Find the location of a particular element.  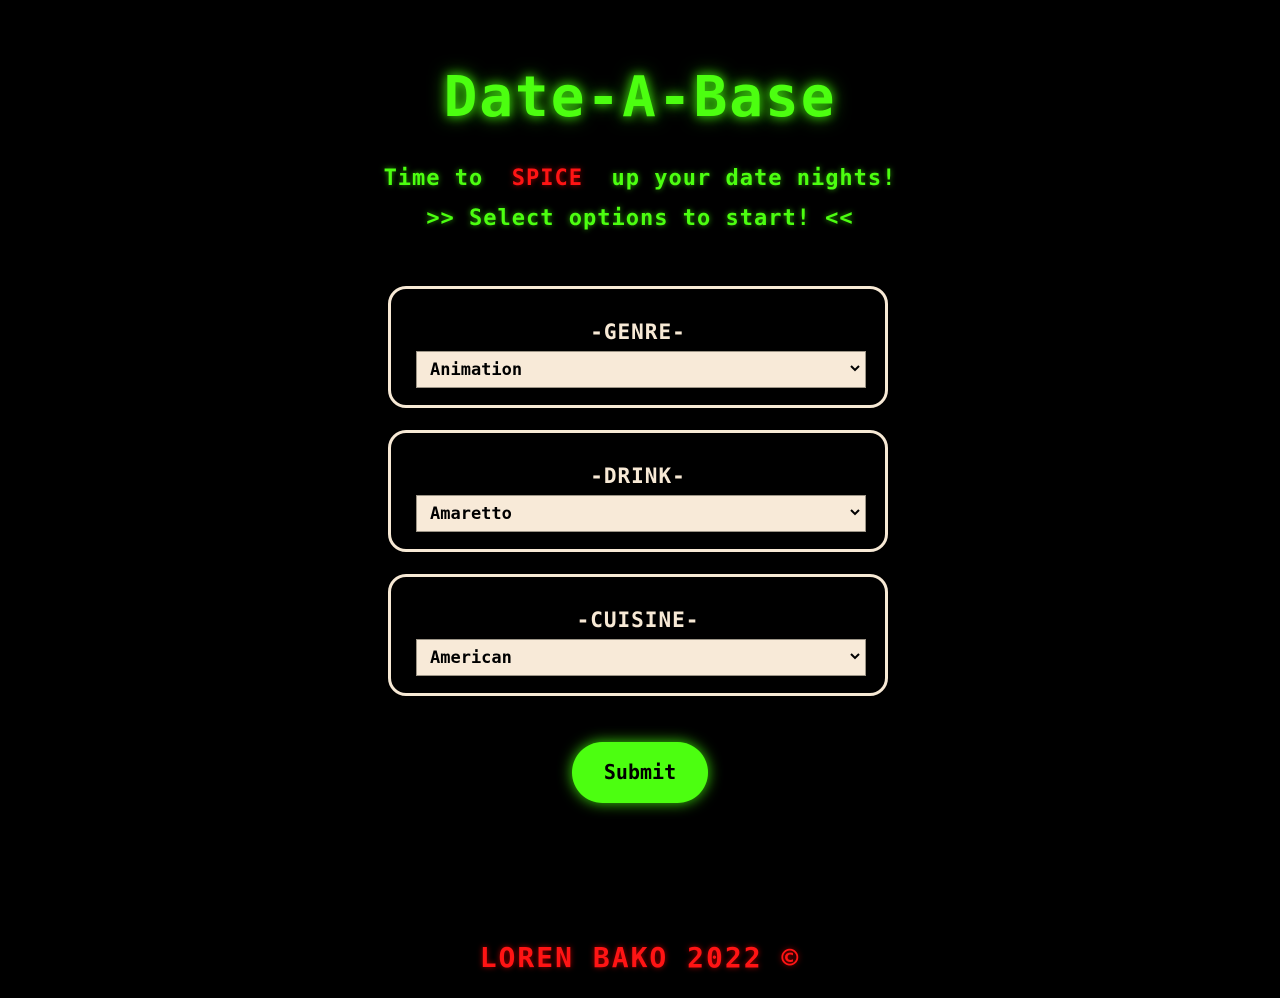

drink-label: -DRINK- is located at coordinates (638, 476).